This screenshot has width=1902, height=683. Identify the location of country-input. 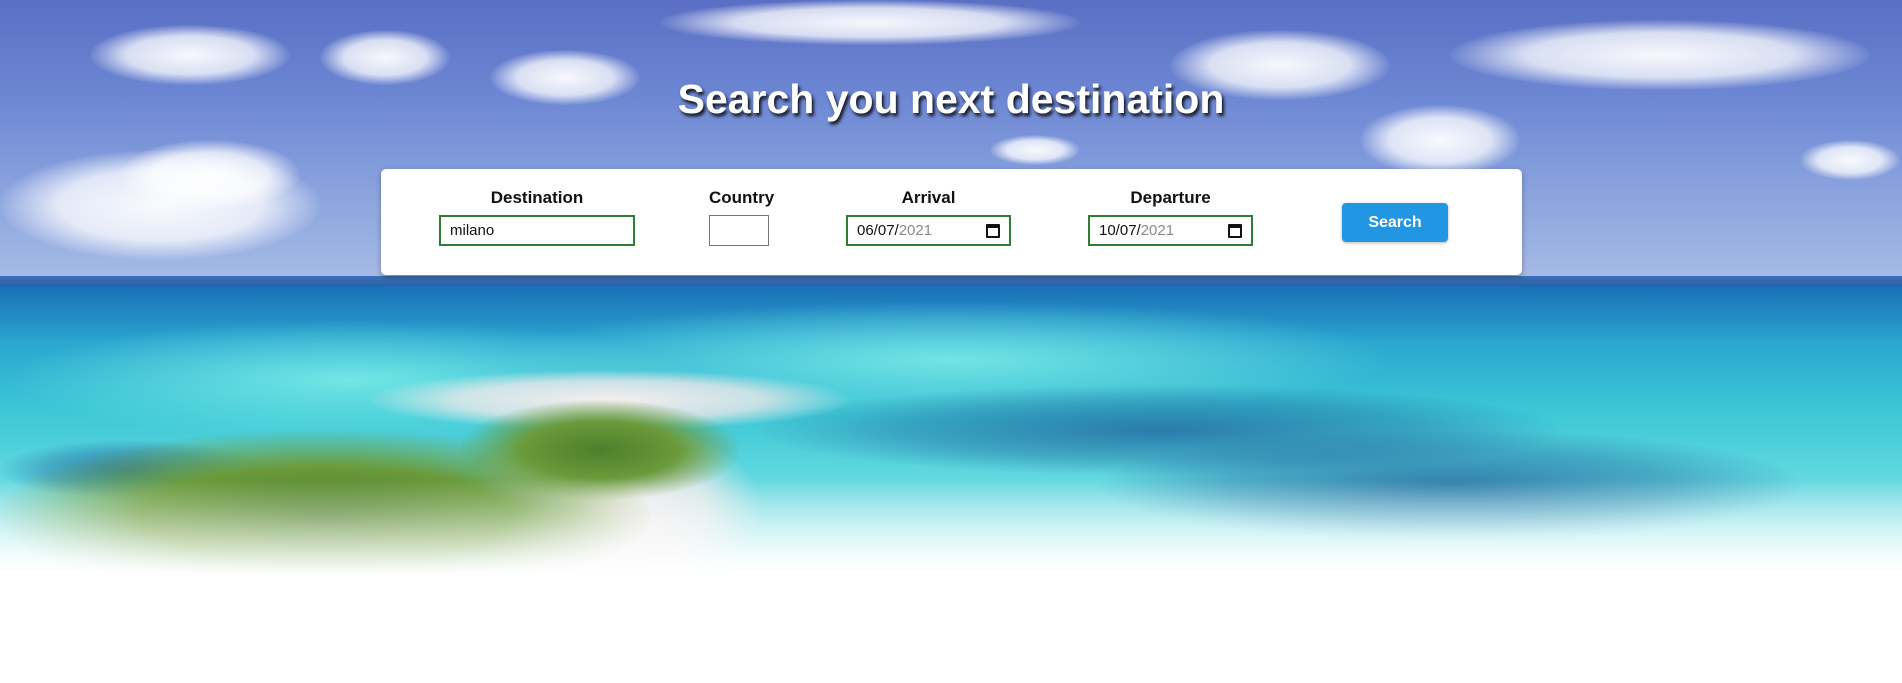
(739, 230).